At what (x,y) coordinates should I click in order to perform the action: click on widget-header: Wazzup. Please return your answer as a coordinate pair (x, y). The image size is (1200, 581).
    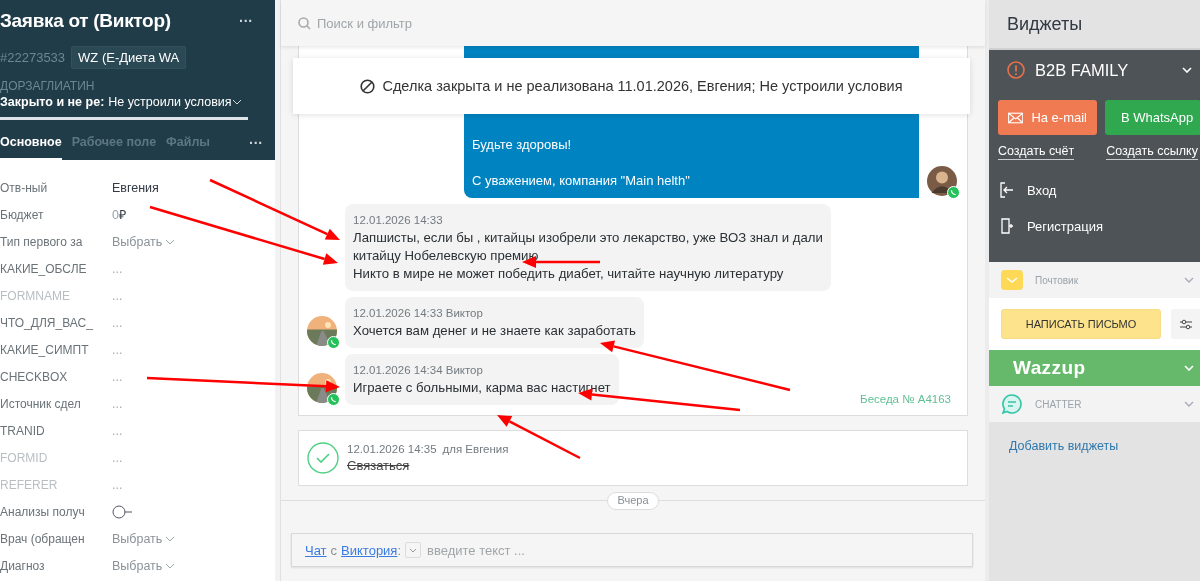
    Looking at the image, I should click on (1094, 368).